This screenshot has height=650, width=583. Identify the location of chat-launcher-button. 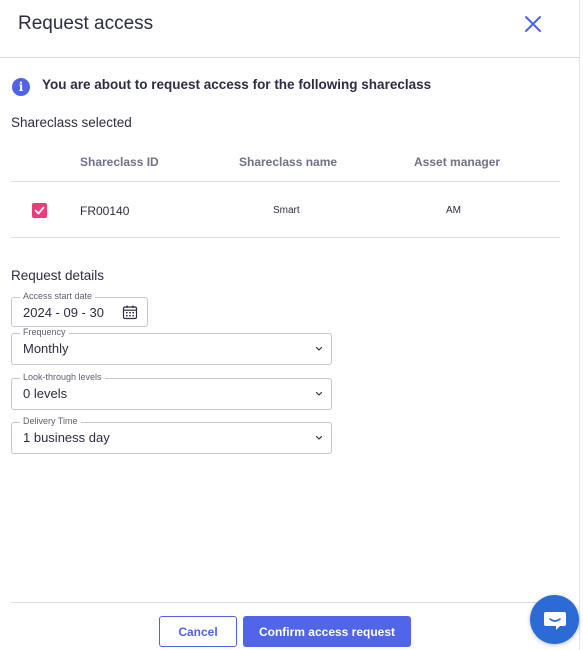
(554, 619).